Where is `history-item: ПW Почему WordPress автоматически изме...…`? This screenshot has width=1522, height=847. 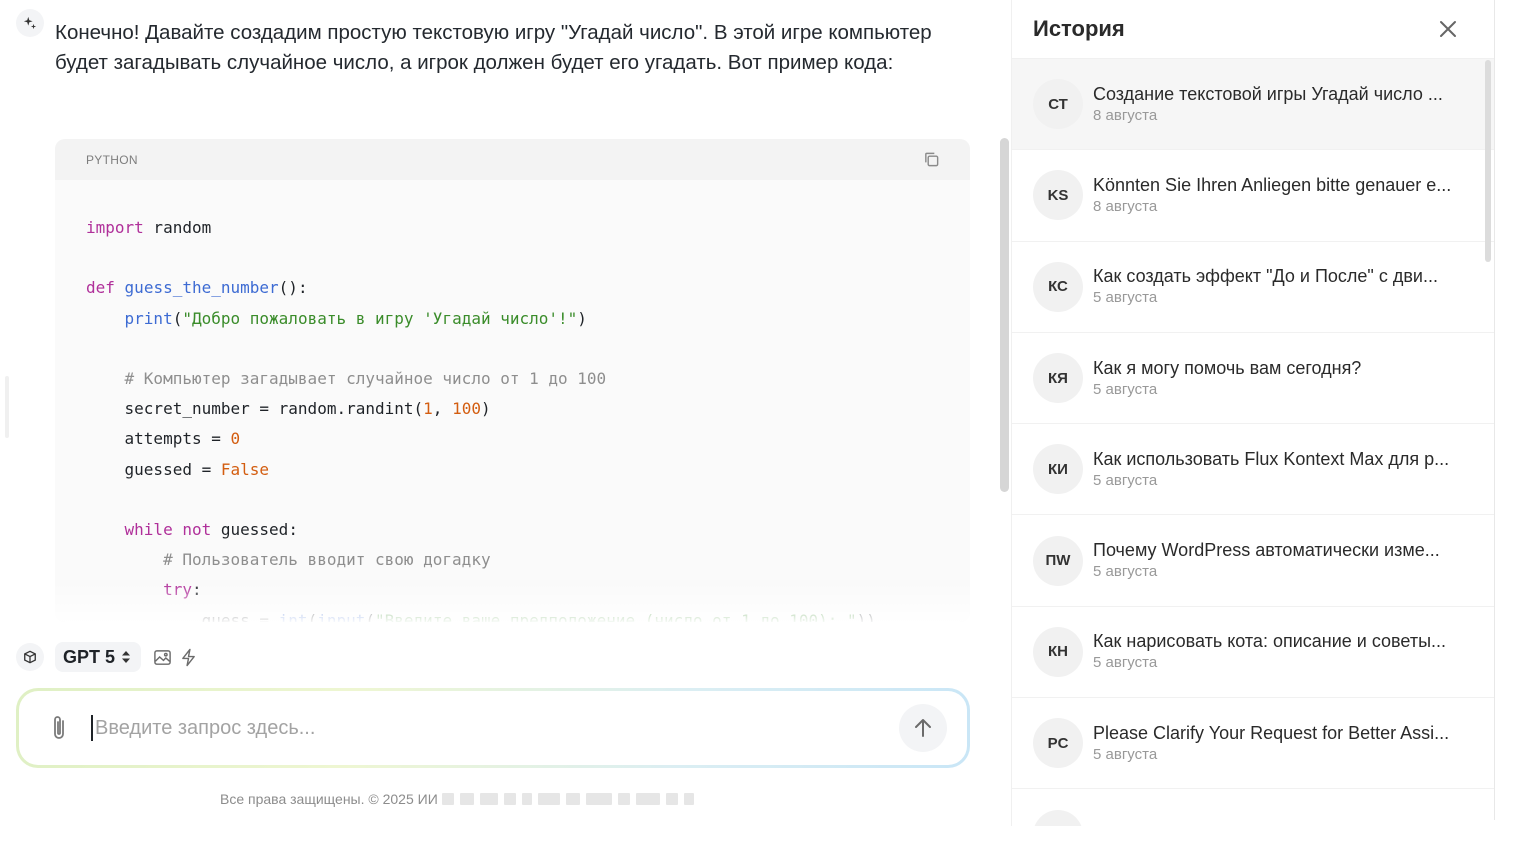
history-item: ПW Почему WordPress автоматически изме...… is located at coordinates (1253, 561).